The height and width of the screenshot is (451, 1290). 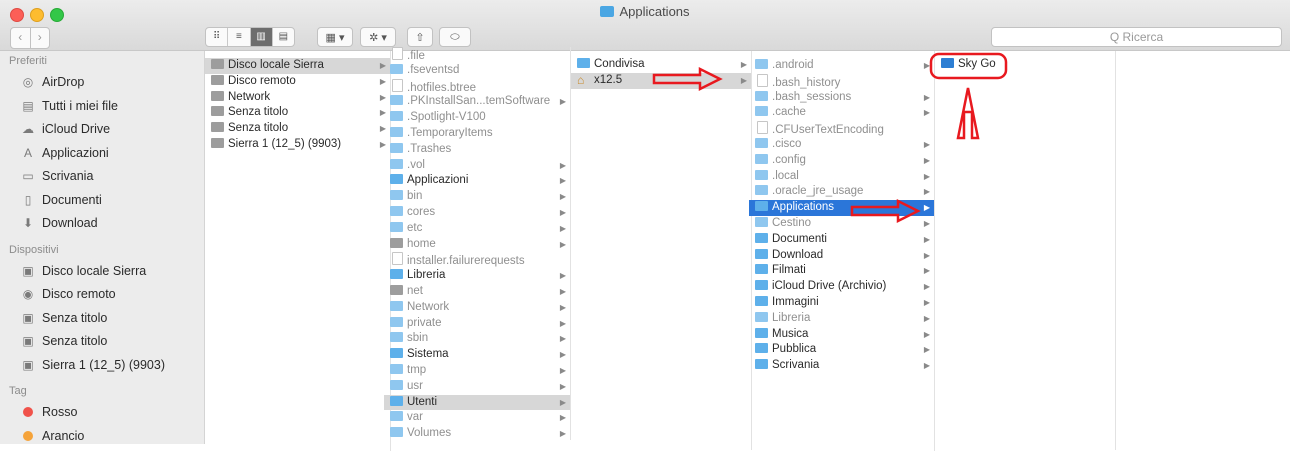 I want to click on arrow-to-applications-annotation, so click(x=885, y=211).